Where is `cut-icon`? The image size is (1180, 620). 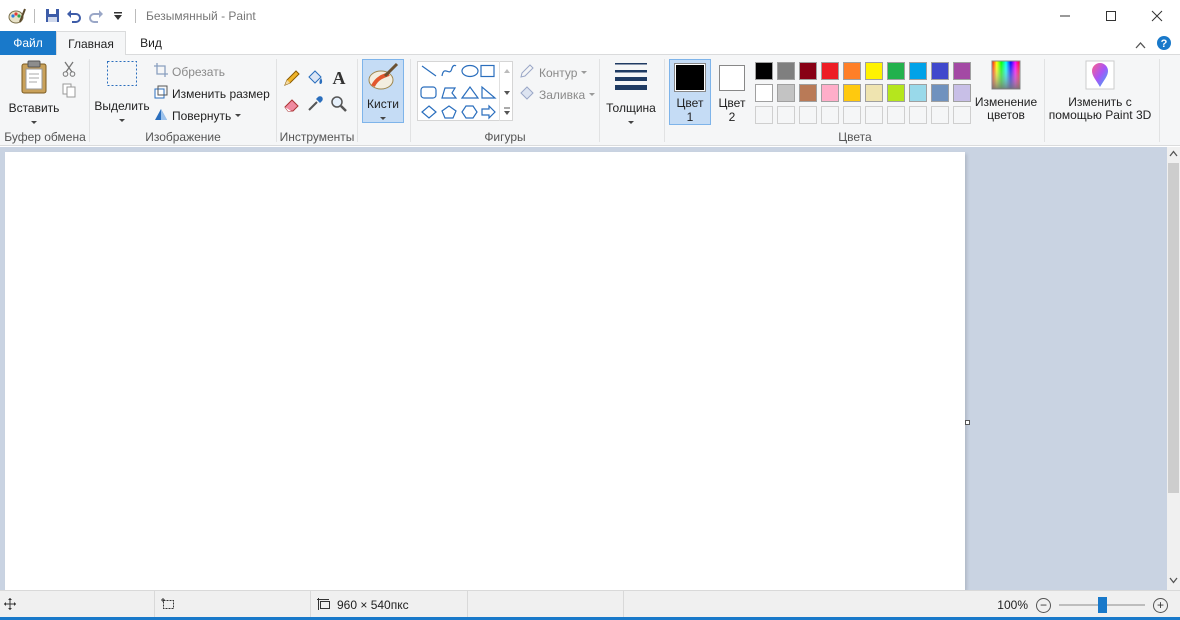
cut-icon is located at coordinates (69, 70).